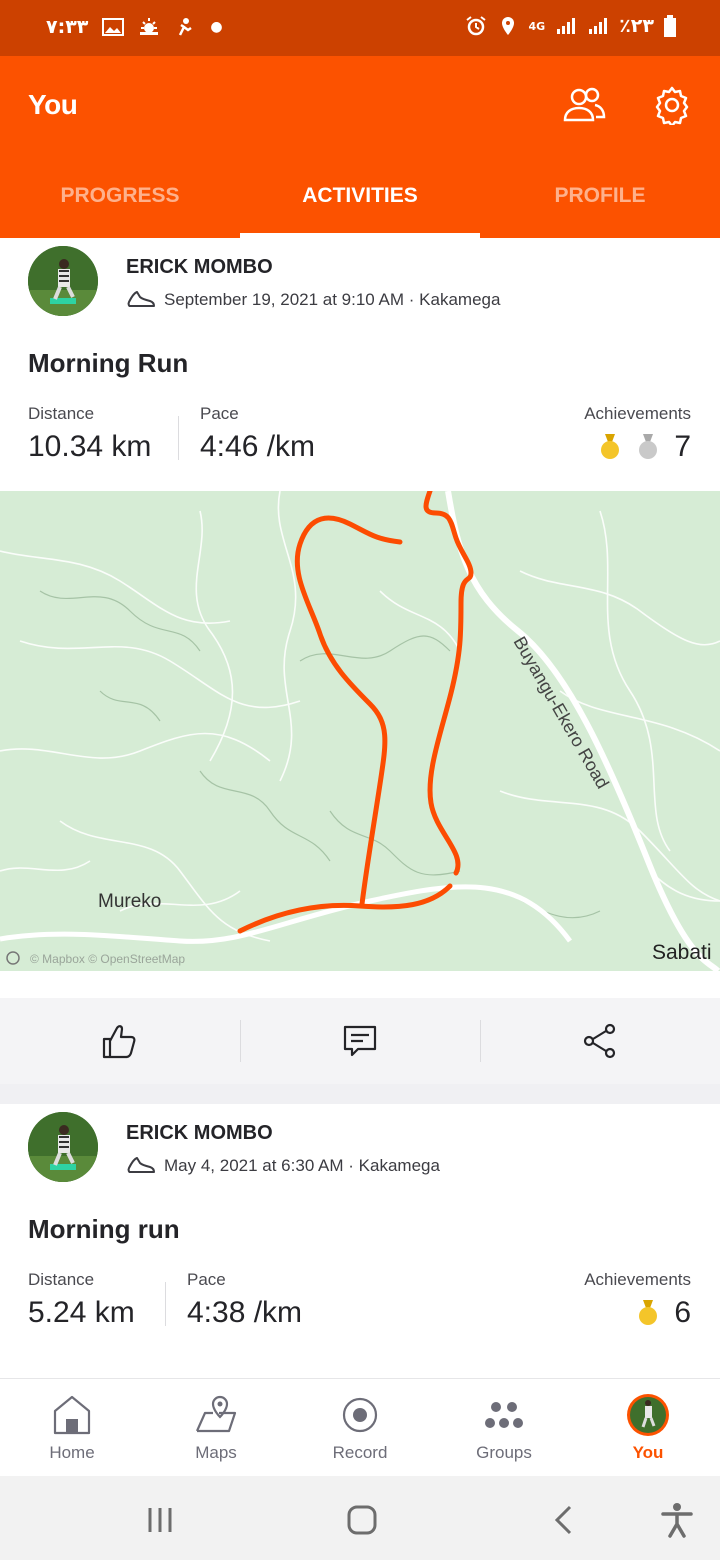 The image size is (720, 1560). Describe the element at coordinates (682, 1312) in the screenshot. I see `achievements-count: 6` at that location.